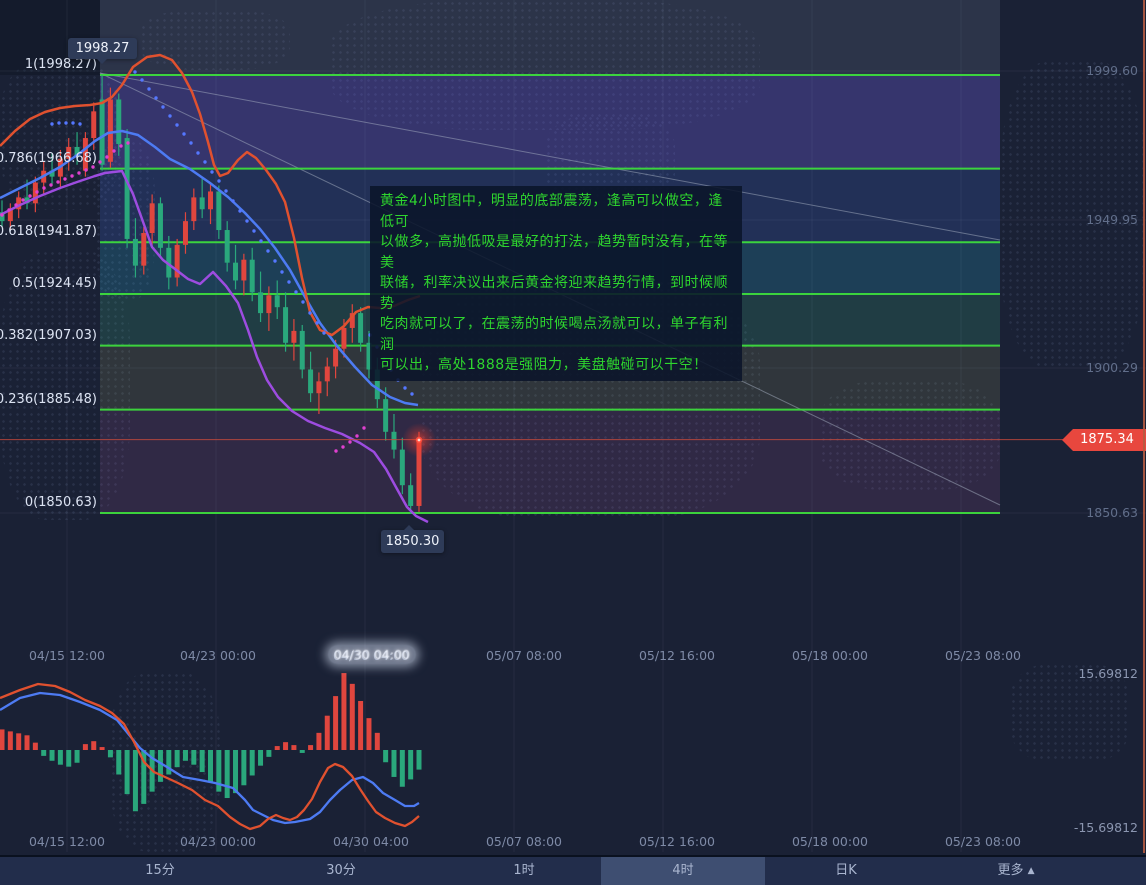 The image size is (1146, 885). What do you see at coordinates (54, 283) in the screenshot?
I see `fib-level-label: 0.5(1924.45)` at bounding box center [54, 283].